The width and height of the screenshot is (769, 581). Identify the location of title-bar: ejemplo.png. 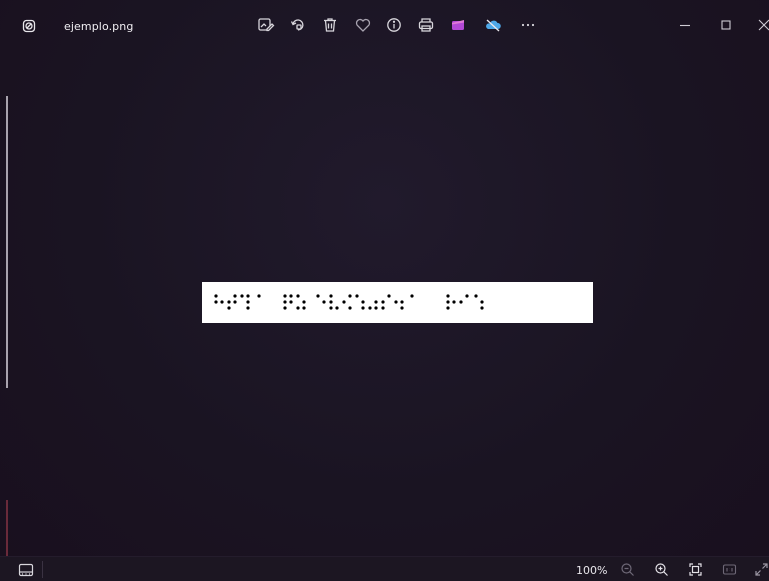
(384, 28).